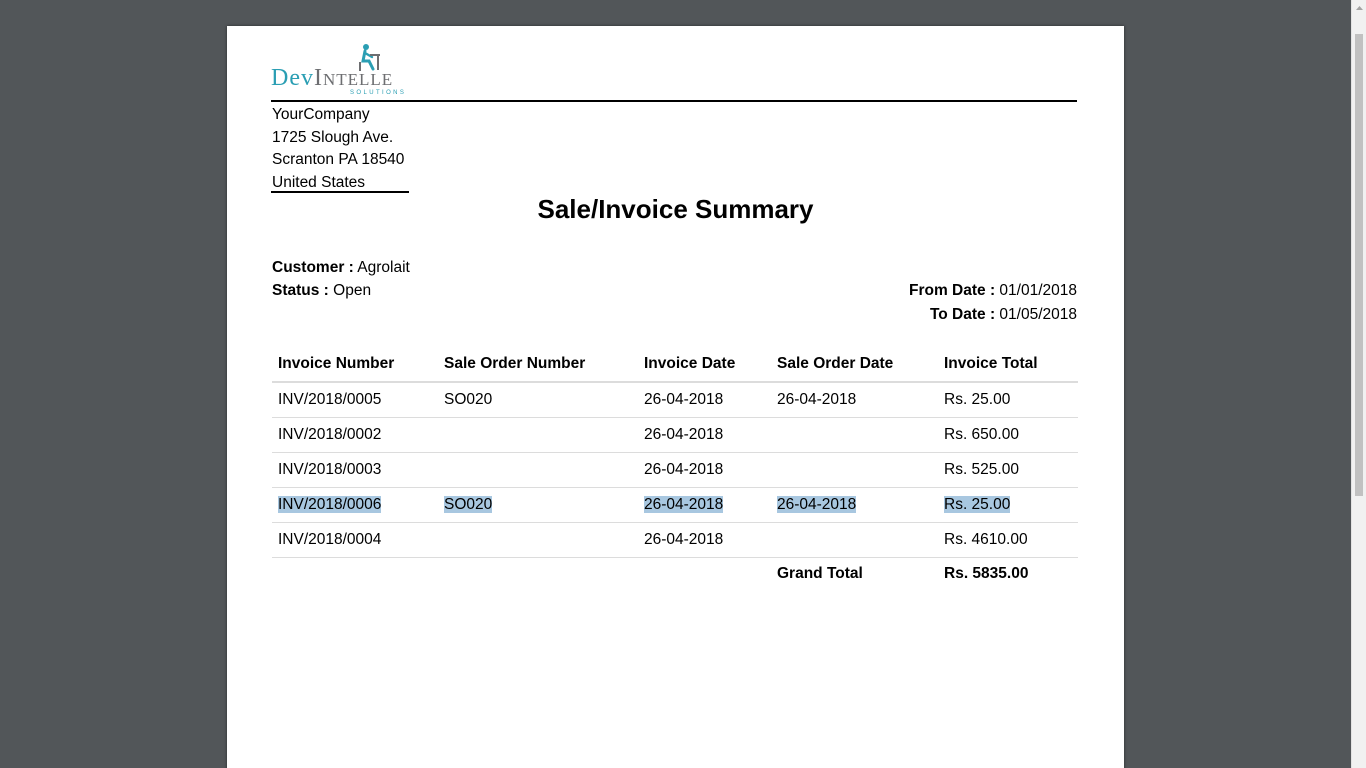  Describe the element at coordinates (986, 573) in the screenshot. I see `grand-total-value: Rs. 5835.00` at that location.